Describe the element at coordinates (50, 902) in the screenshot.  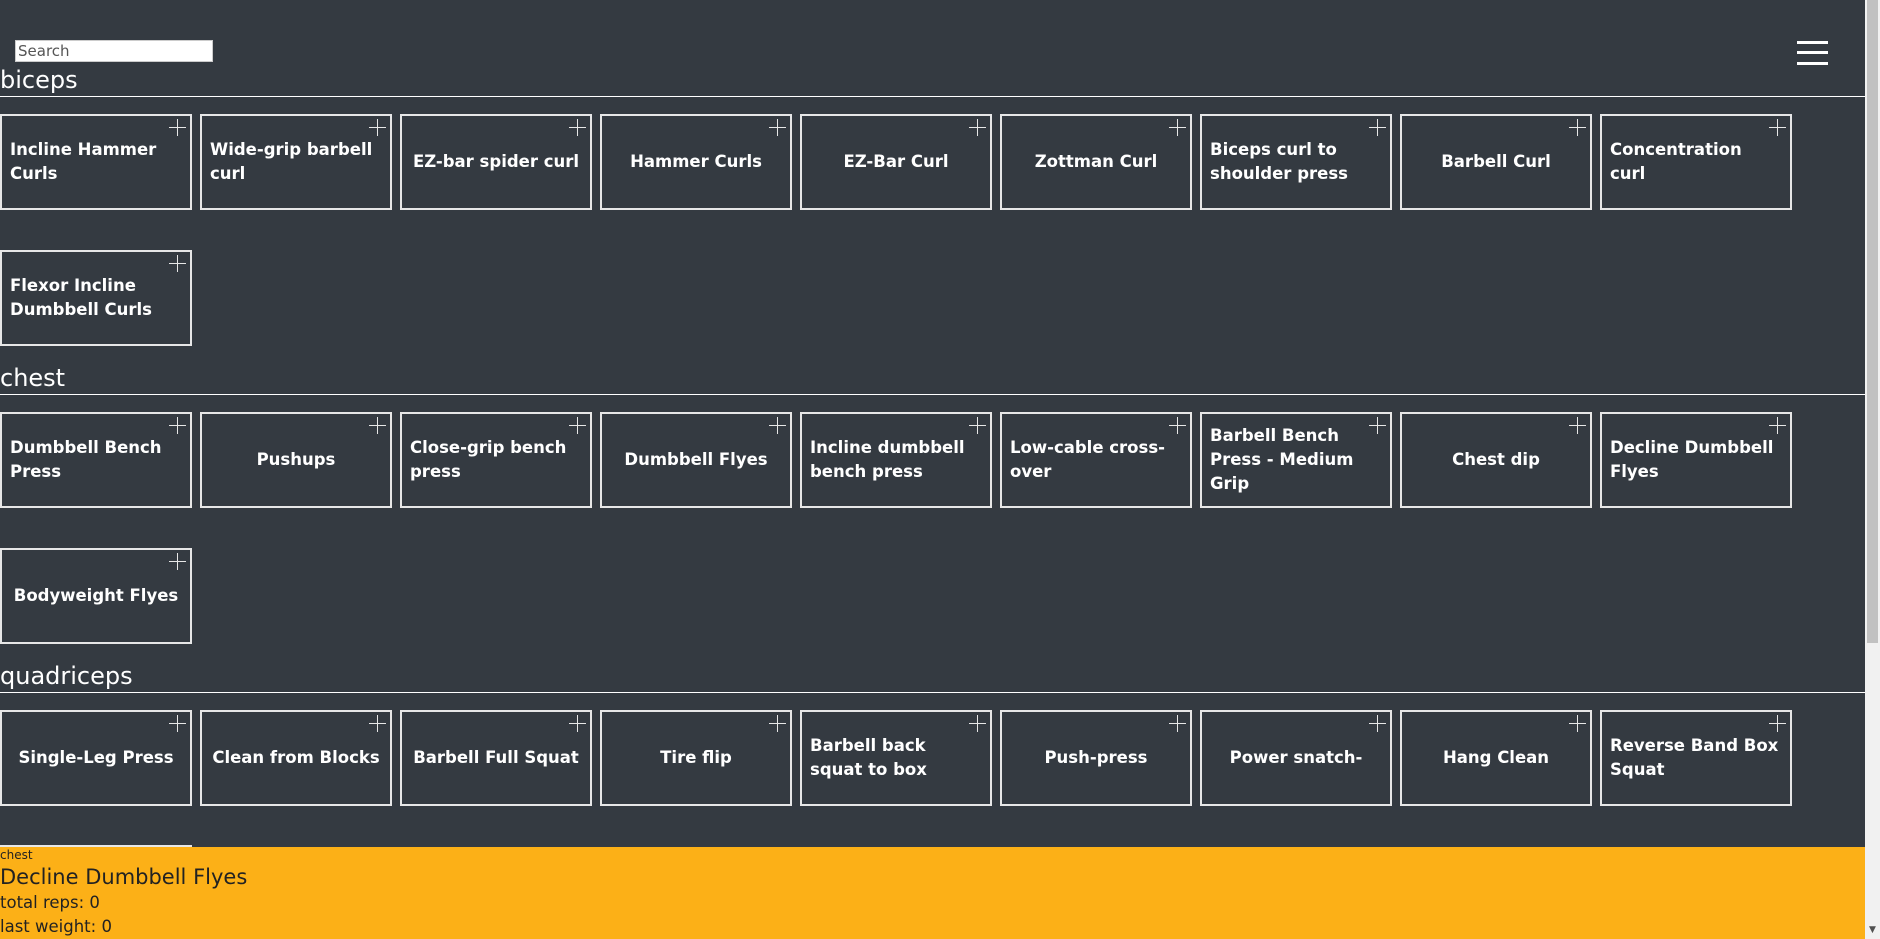
I see `total-reps: total reps: 0` at that location.